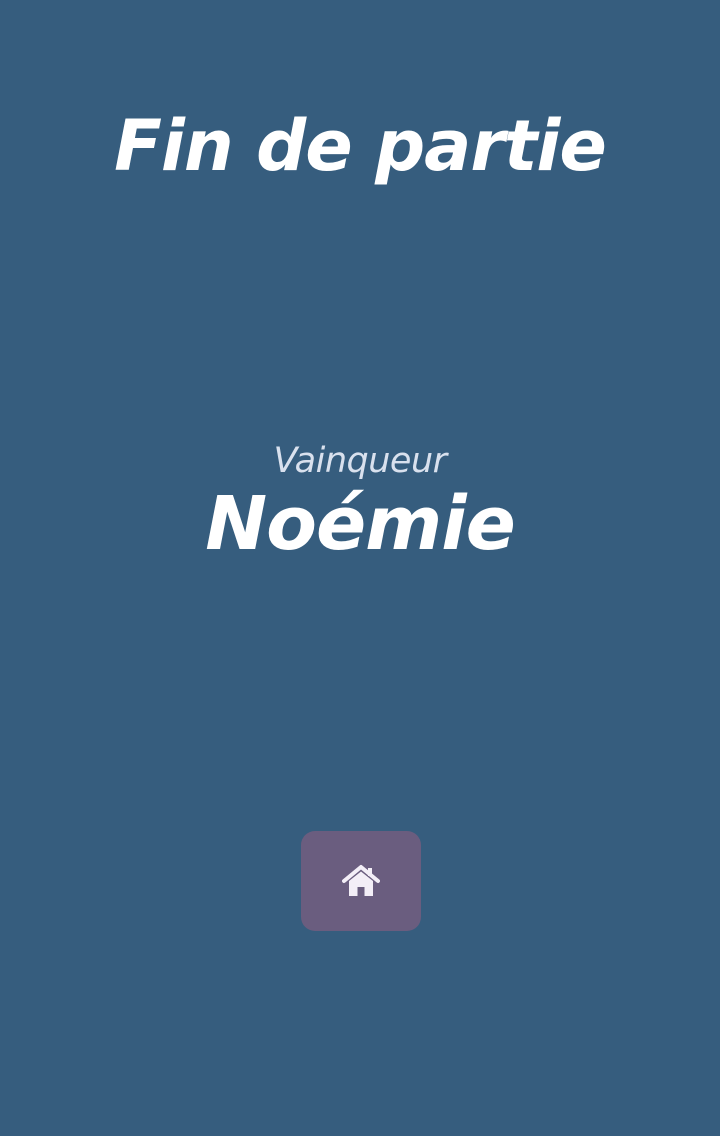 The image size is (720, 1136). What do you see at coordinates (360, 524) in the screenshot?
I see `winner-name: Noémie` at bounding box center [360, 524].